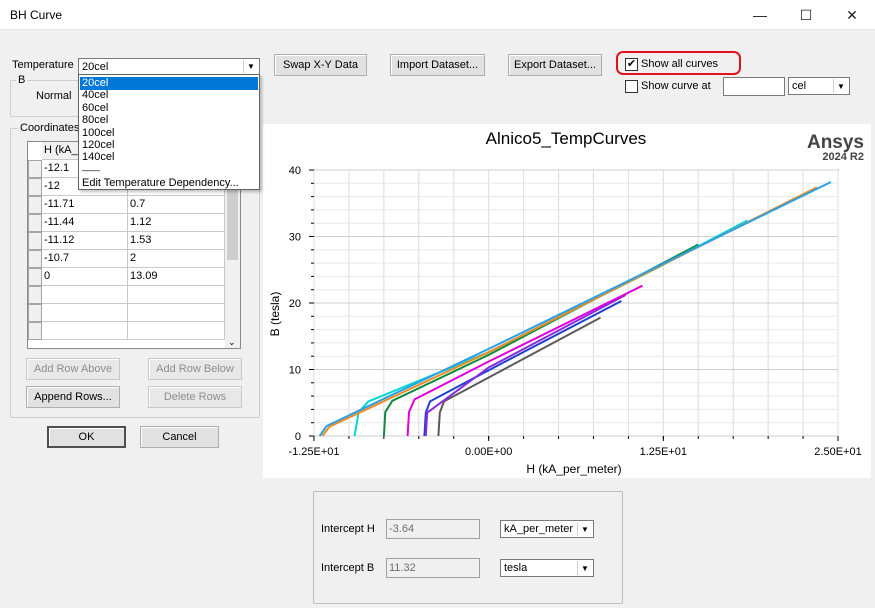 The height and width of the screenshot is (608, 875). I want to click on y-axis-label: B (tesla), so click(275, 314).